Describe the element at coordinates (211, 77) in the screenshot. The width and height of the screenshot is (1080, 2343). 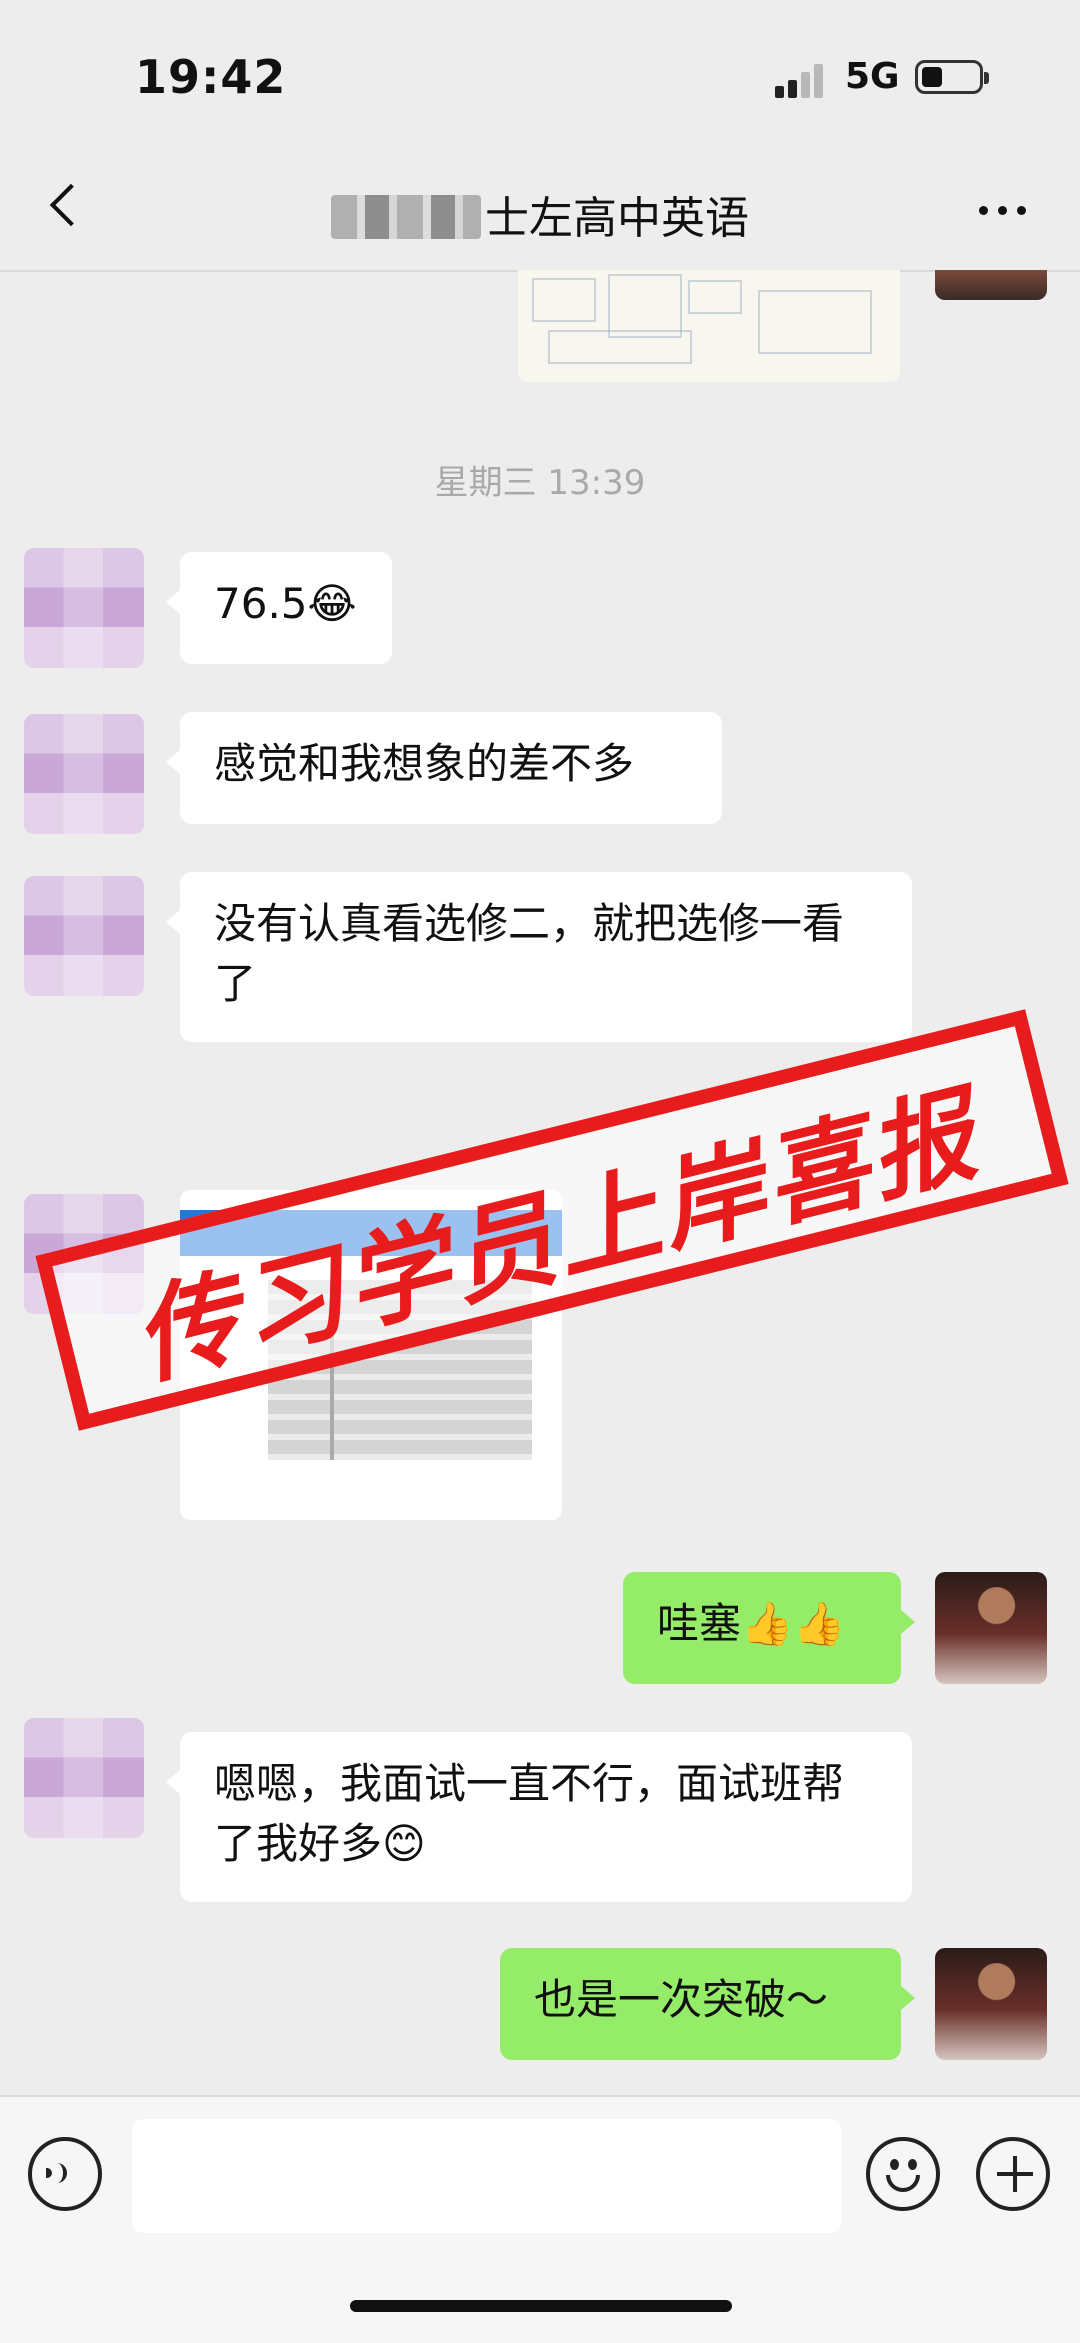
I see `status-time: 19:42` at that location.